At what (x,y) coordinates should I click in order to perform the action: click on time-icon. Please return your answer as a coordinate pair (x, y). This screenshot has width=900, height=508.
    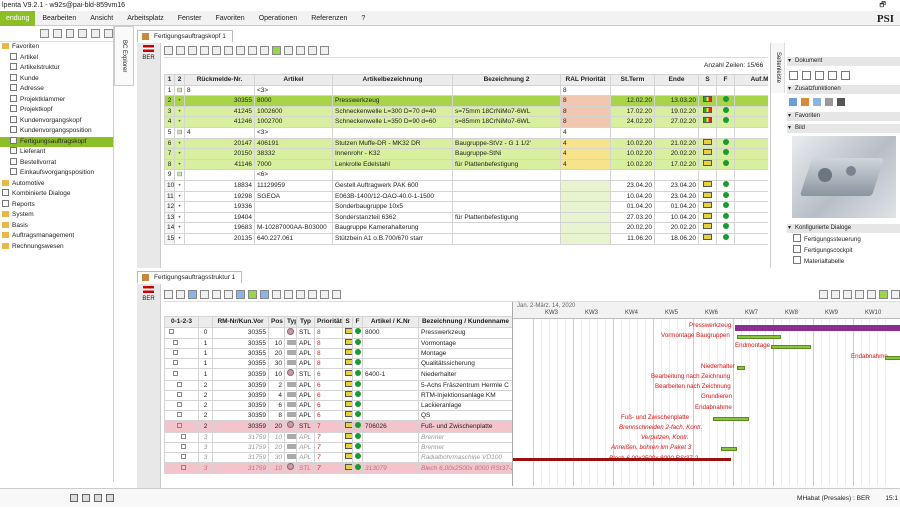
    Looking at the image, I should click on (264, 294).